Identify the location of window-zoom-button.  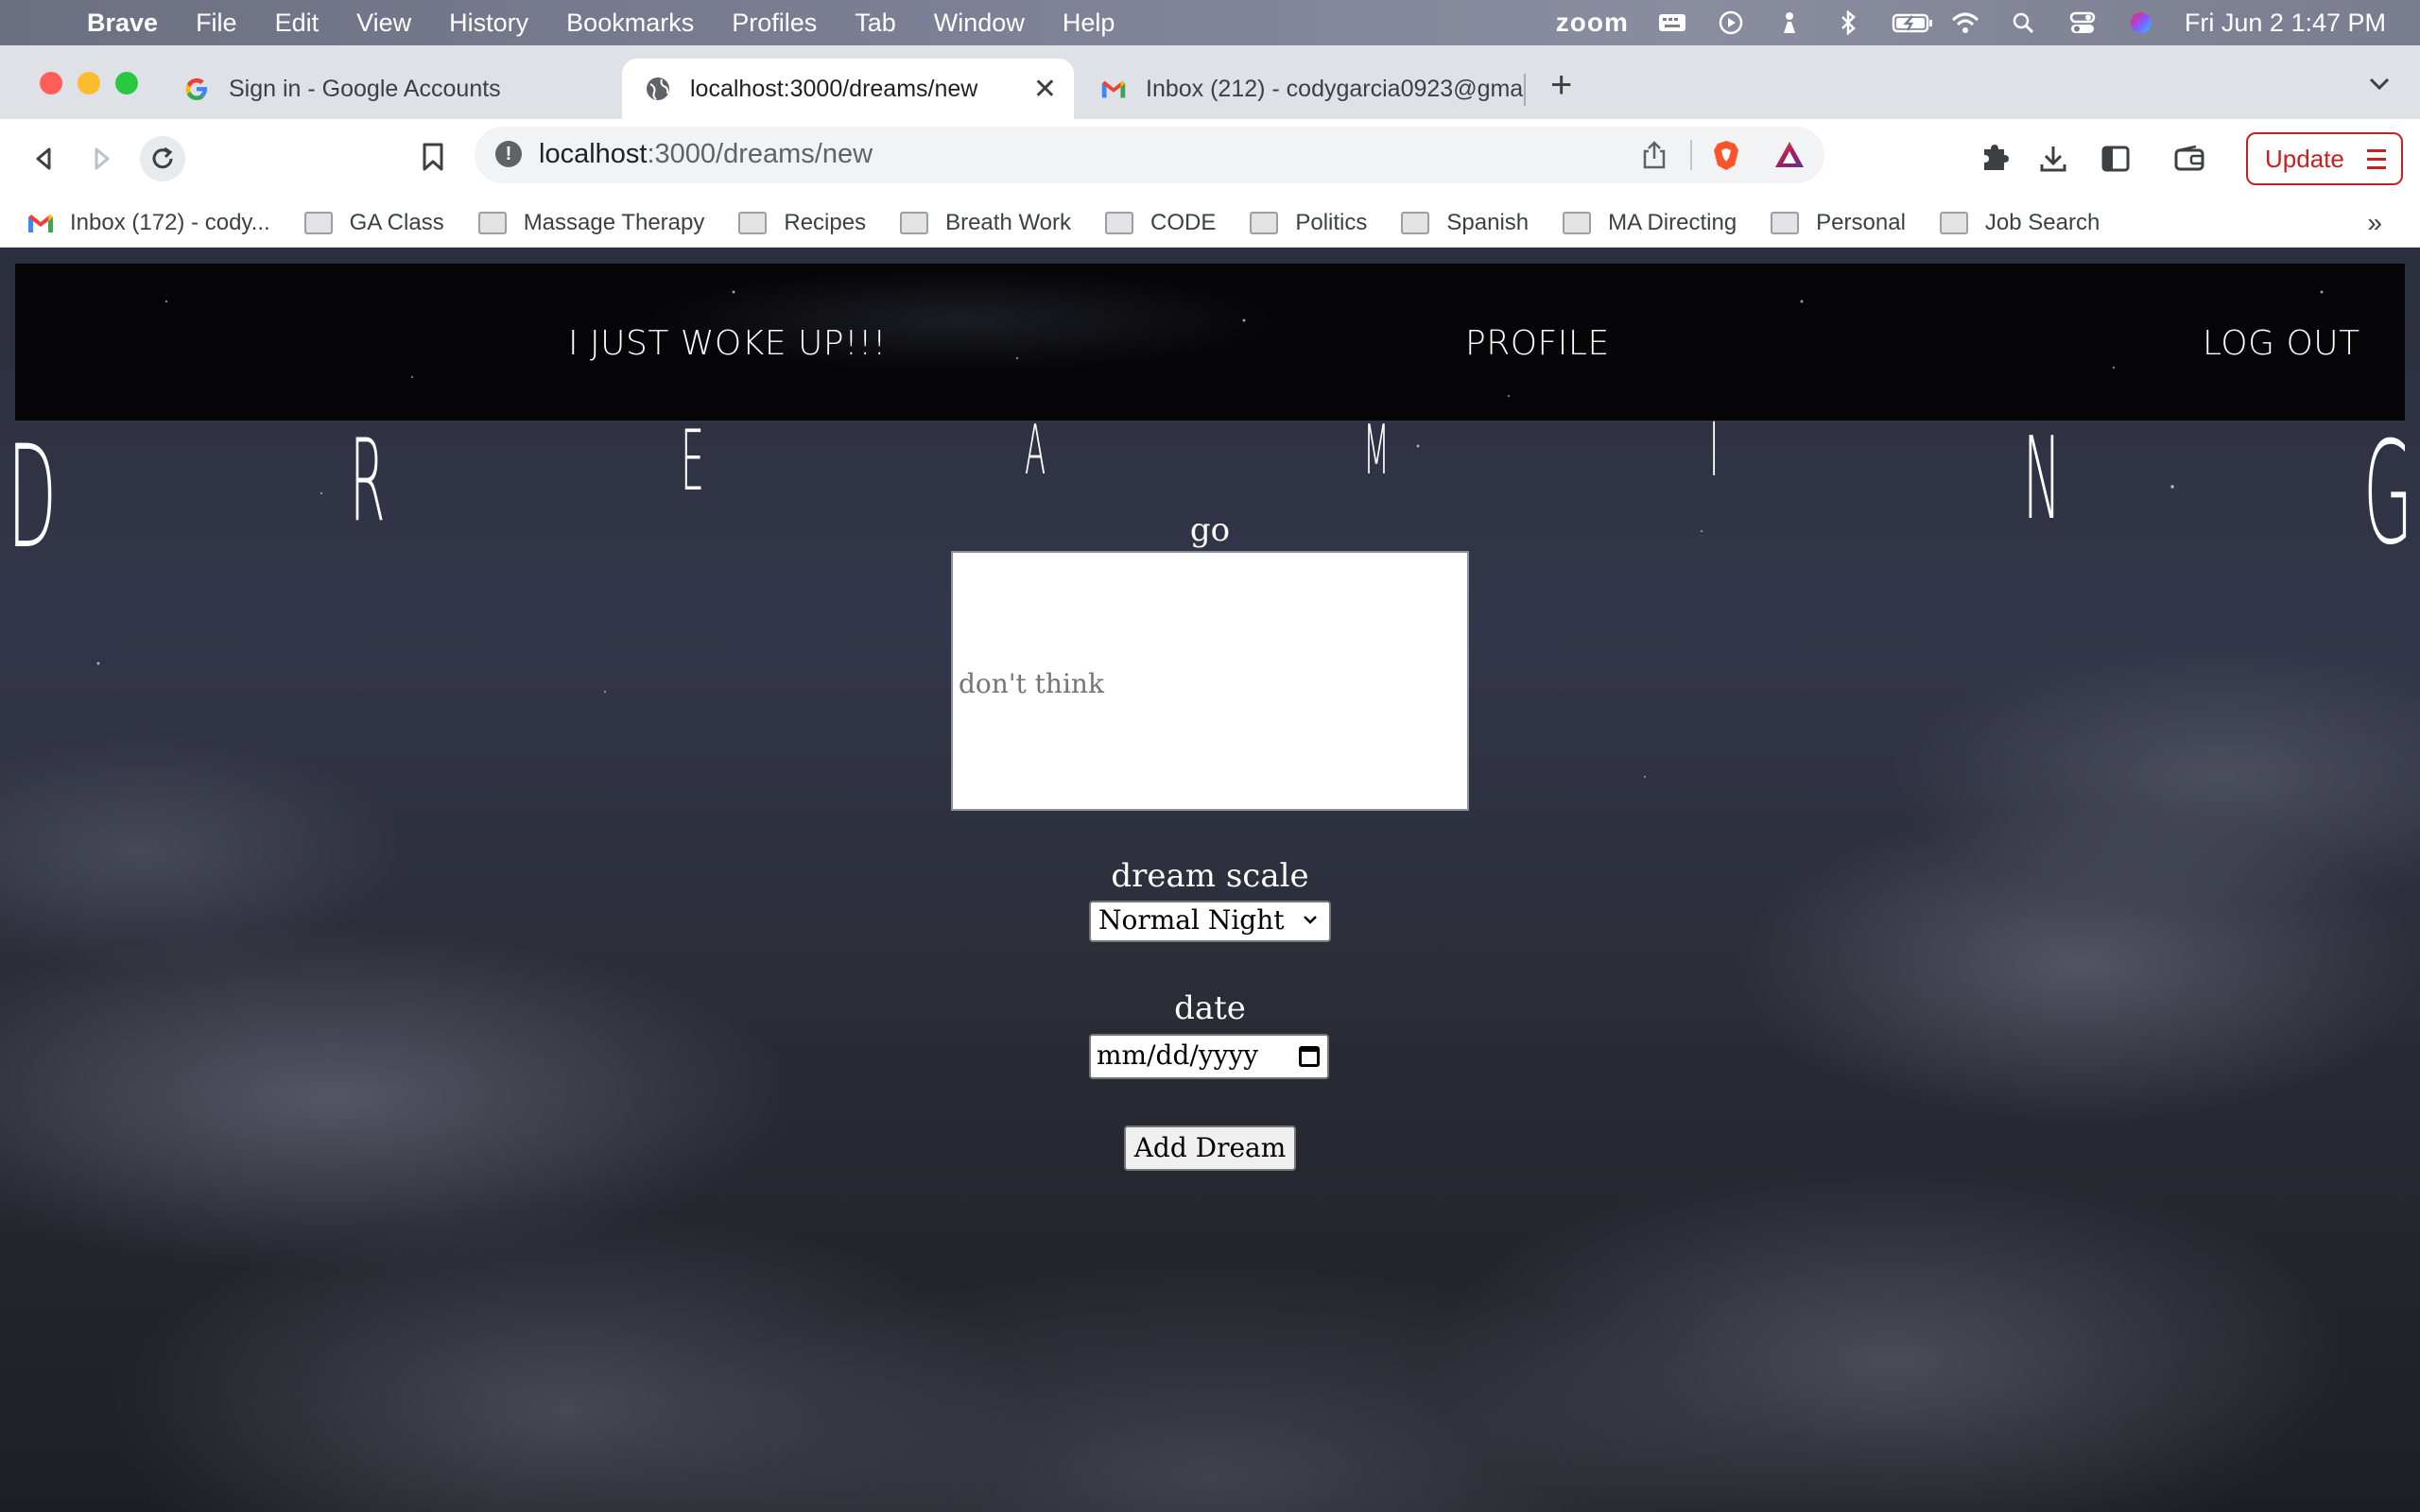
(126, 83).